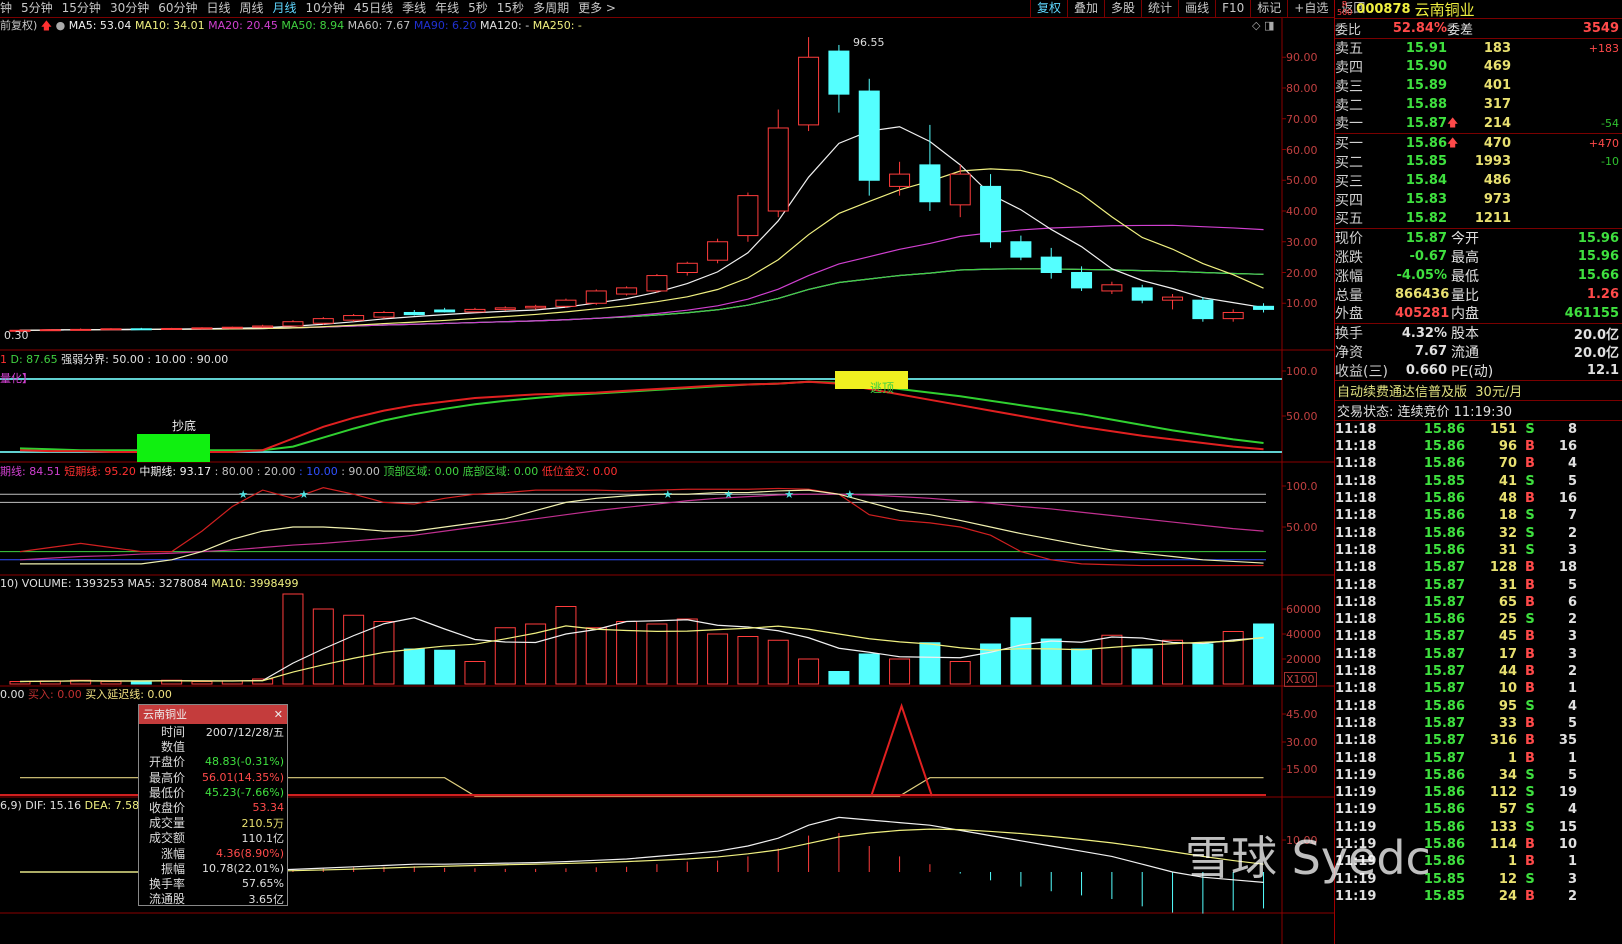 The image size is (1622, 944). Describe the element at coordinates (167, 583) in the screenshot. I see `volume-ma5: MA5: 3278084` at that location.